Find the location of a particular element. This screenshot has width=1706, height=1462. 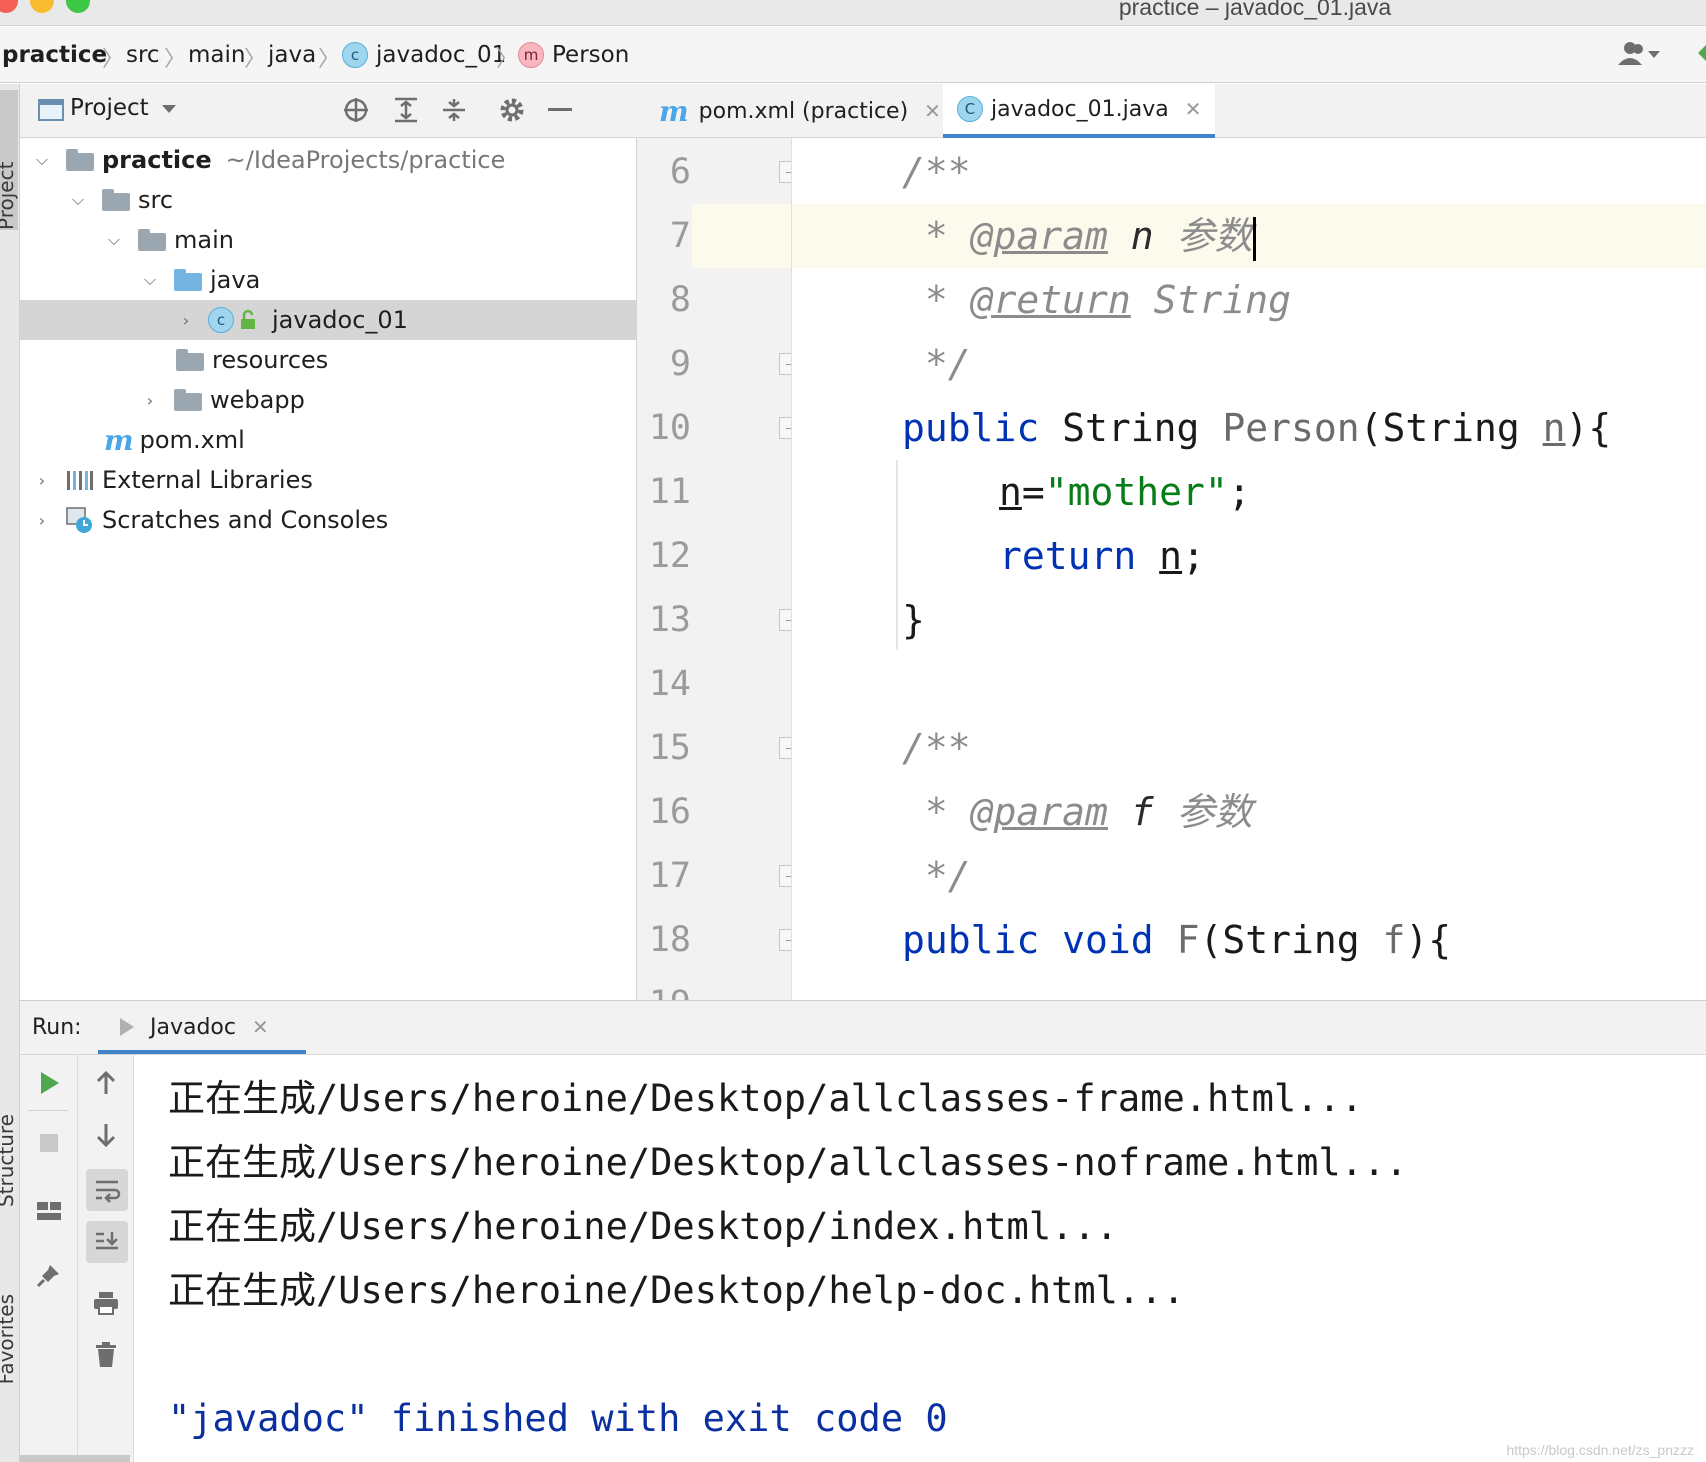

run-toolbar-secondary is located at coordinates (106, 1258).